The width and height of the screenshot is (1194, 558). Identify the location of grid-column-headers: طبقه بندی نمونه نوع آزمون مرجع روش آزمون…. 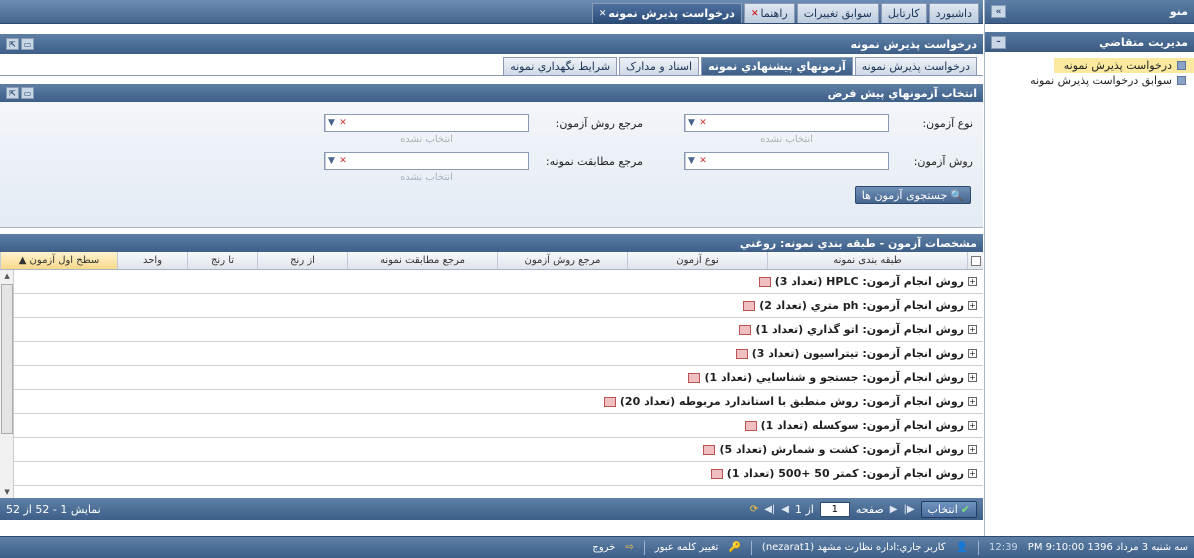
(491, 261).